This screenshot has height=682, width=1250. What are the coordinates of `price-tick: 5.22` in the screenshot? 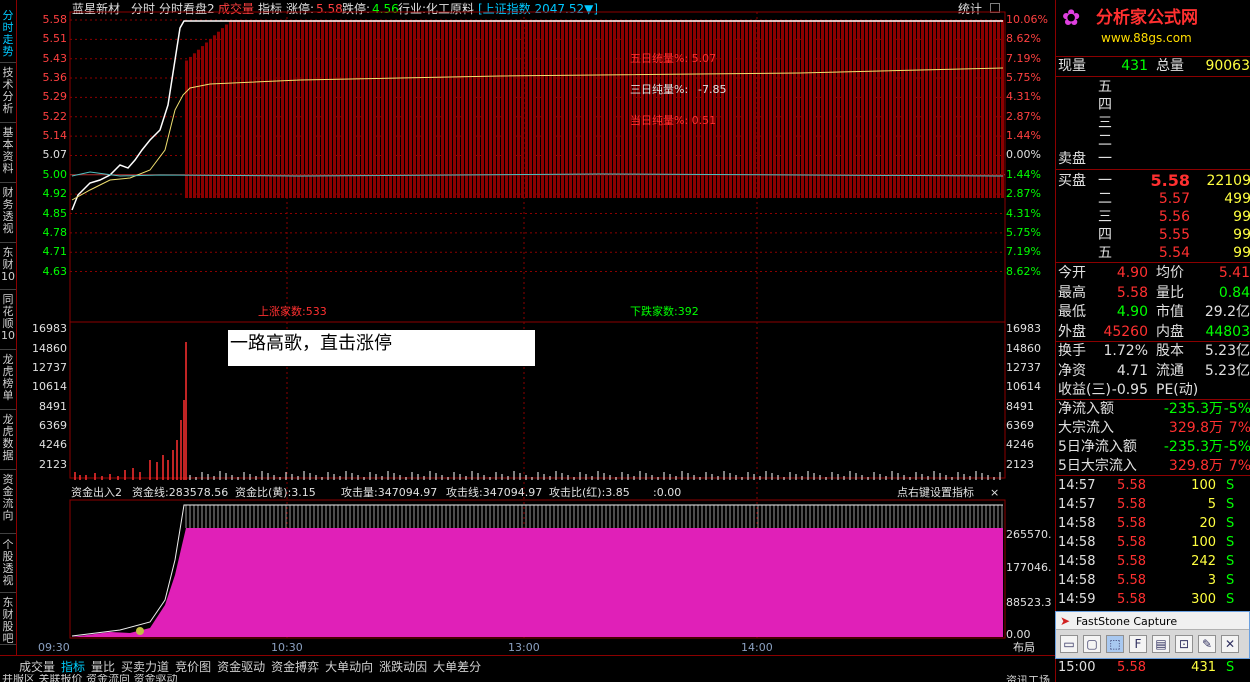 It's located at (55, 116).